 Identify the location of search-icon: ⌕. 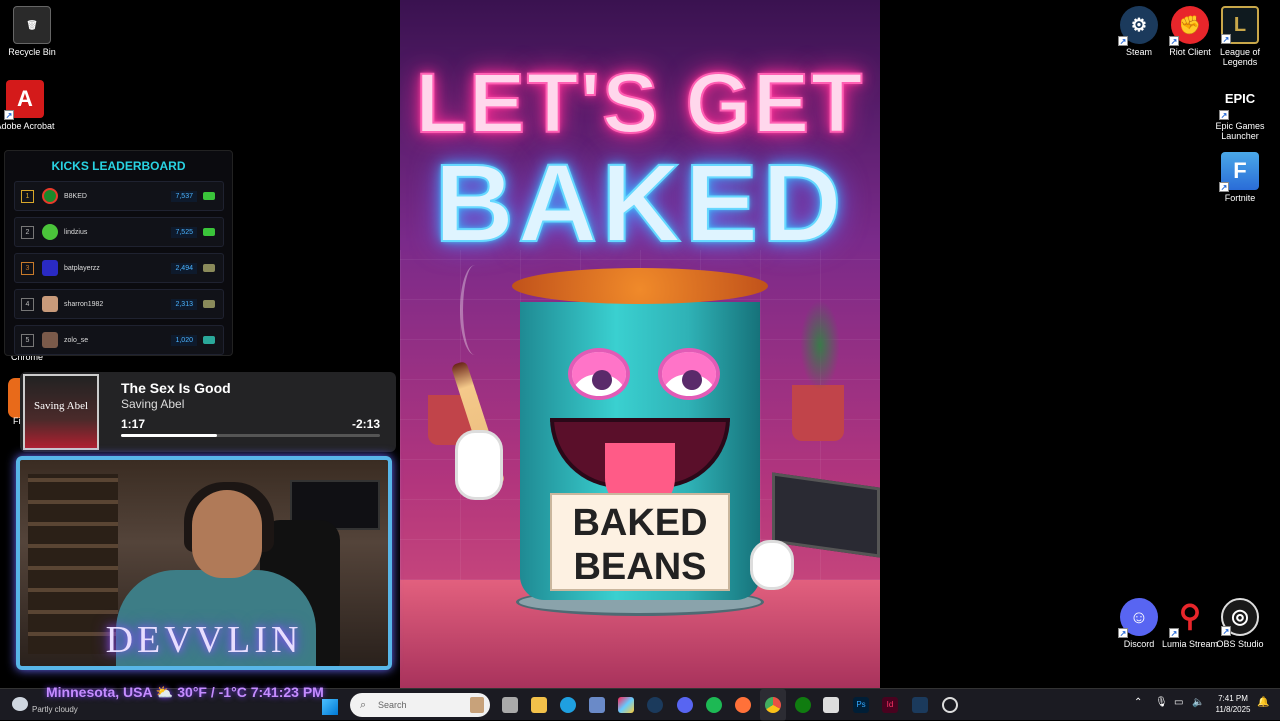
(363, 705).